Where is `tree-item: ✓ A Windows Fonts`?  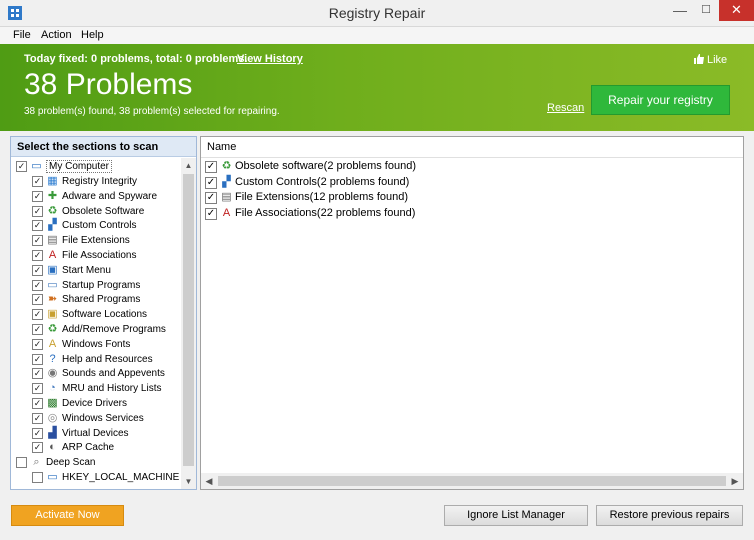 tree-item: ✓ A Windows Fonts is located at coordinates (106, 345).